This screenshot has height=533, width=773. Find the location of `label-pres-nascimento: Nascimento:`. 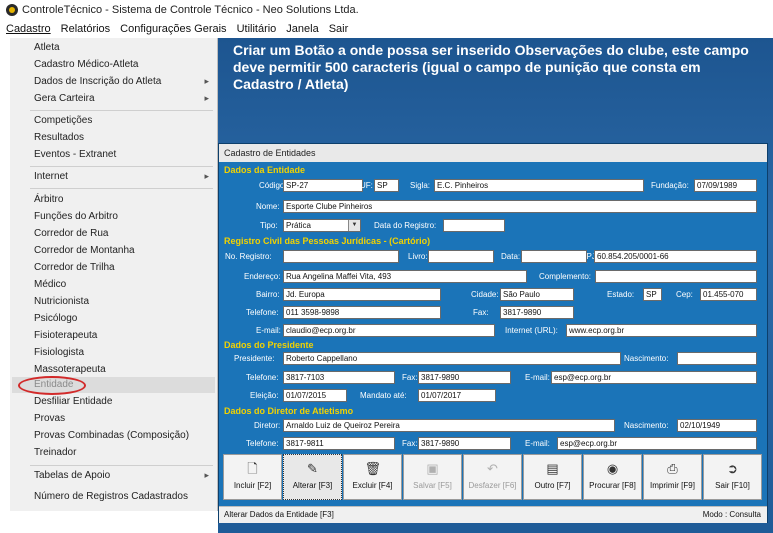

label-pres-nascimento: Nascimento: is located at coordinates (646, 358).